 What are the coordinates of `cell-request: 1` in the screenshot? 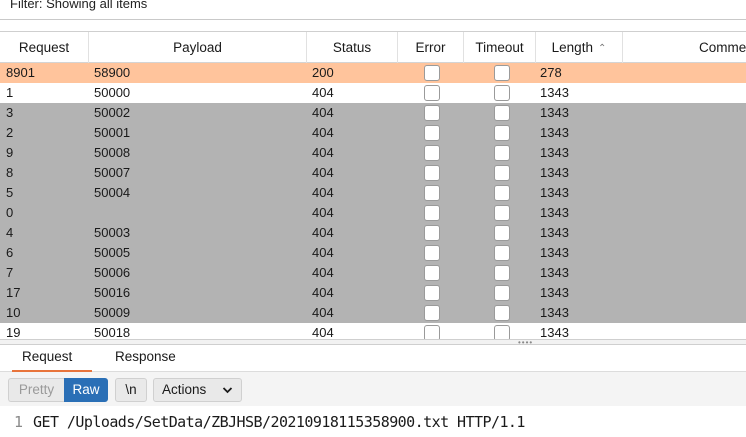 It's located at (10, 92).